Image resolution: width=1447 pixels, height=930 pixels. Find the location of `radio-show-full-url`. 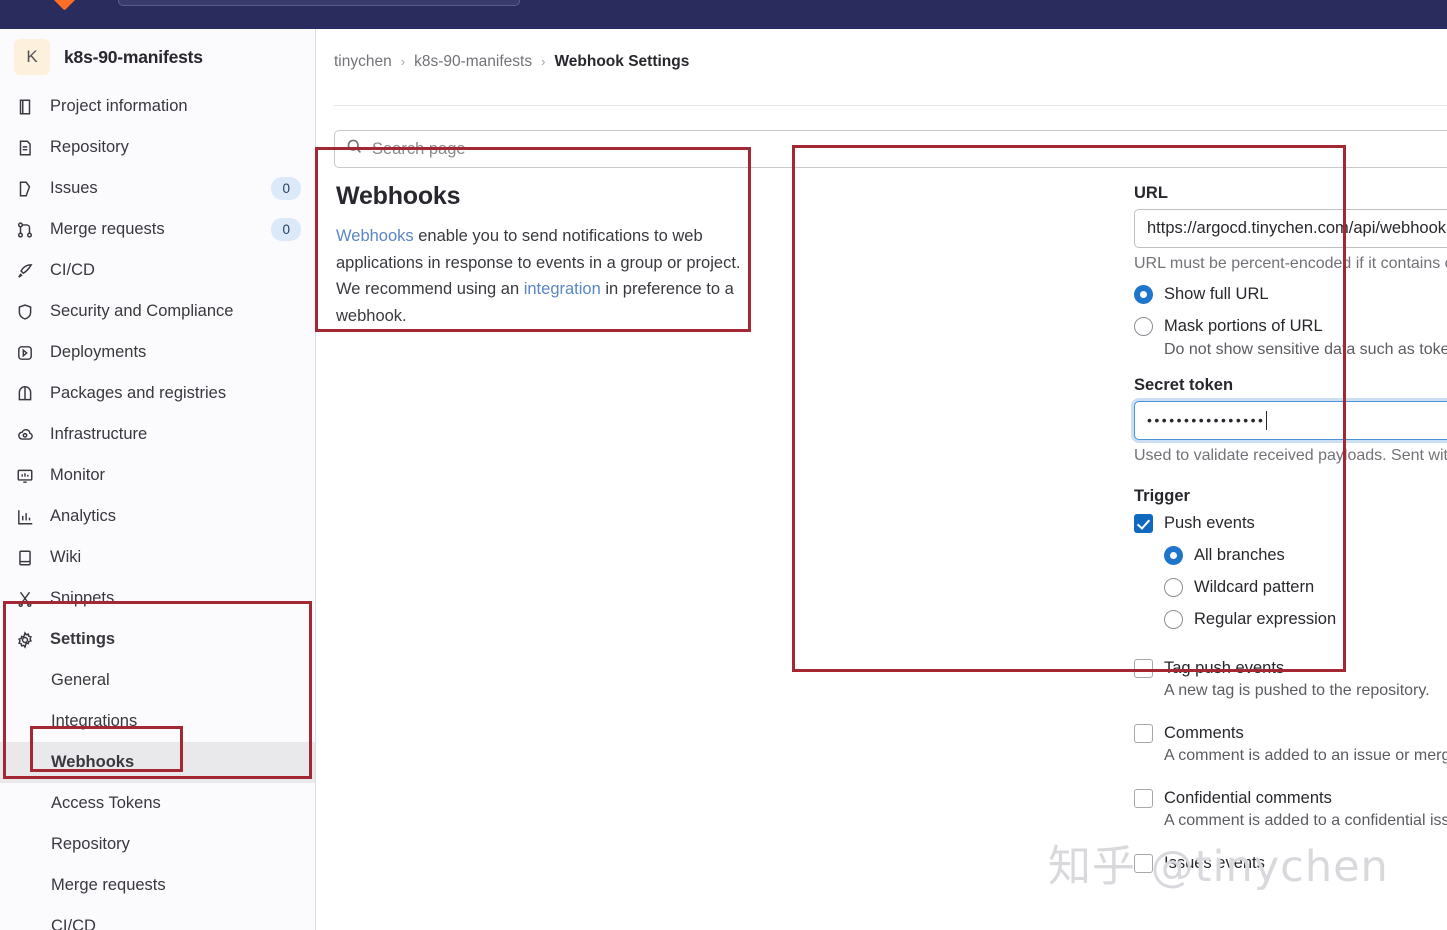

radio-show-full-url is located at coordinates (1143, 294).